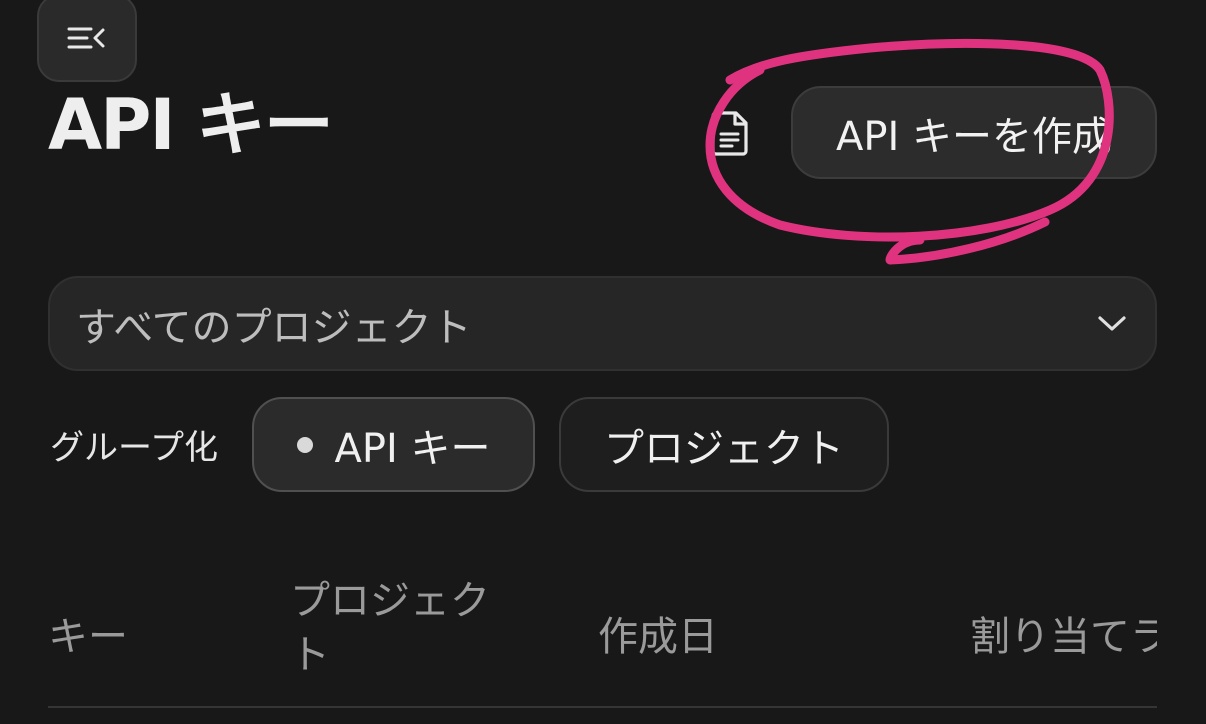 Image resolution: width=1206 pixels, height=724 pixels. Describe the element at coordinates (86, 38) in the screenshot. I see `sidebar-collapse-icon` at that location.